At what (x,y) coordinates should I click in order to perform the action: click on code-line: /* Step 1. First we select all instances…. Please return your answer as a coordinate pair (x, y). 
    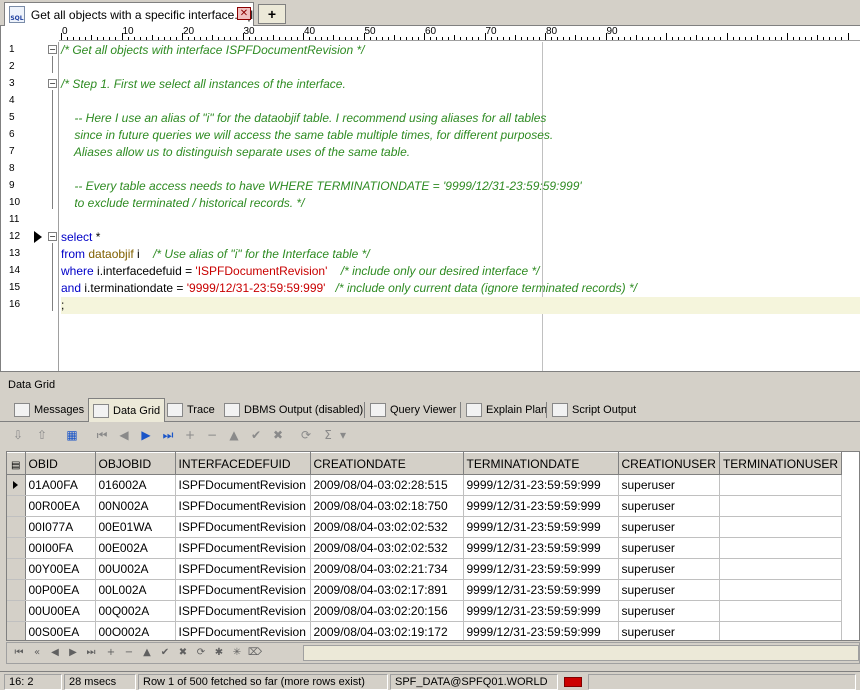
    Looking at the image, I should click on (460, 84).